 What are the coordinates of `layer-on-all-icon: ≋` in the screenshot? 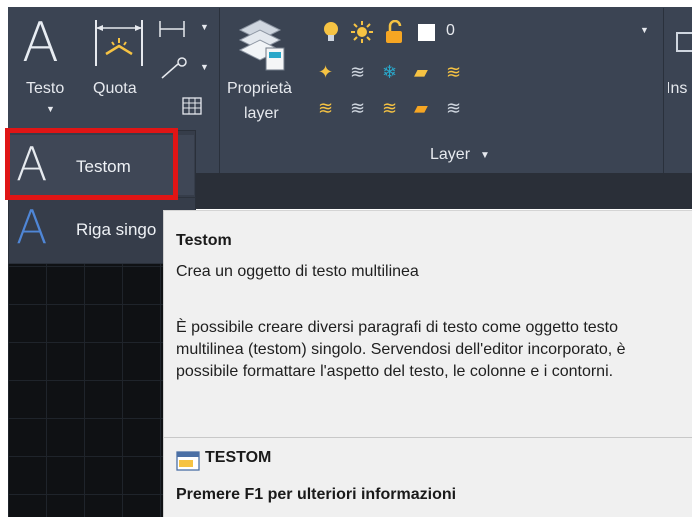 It's located at (325, 108).